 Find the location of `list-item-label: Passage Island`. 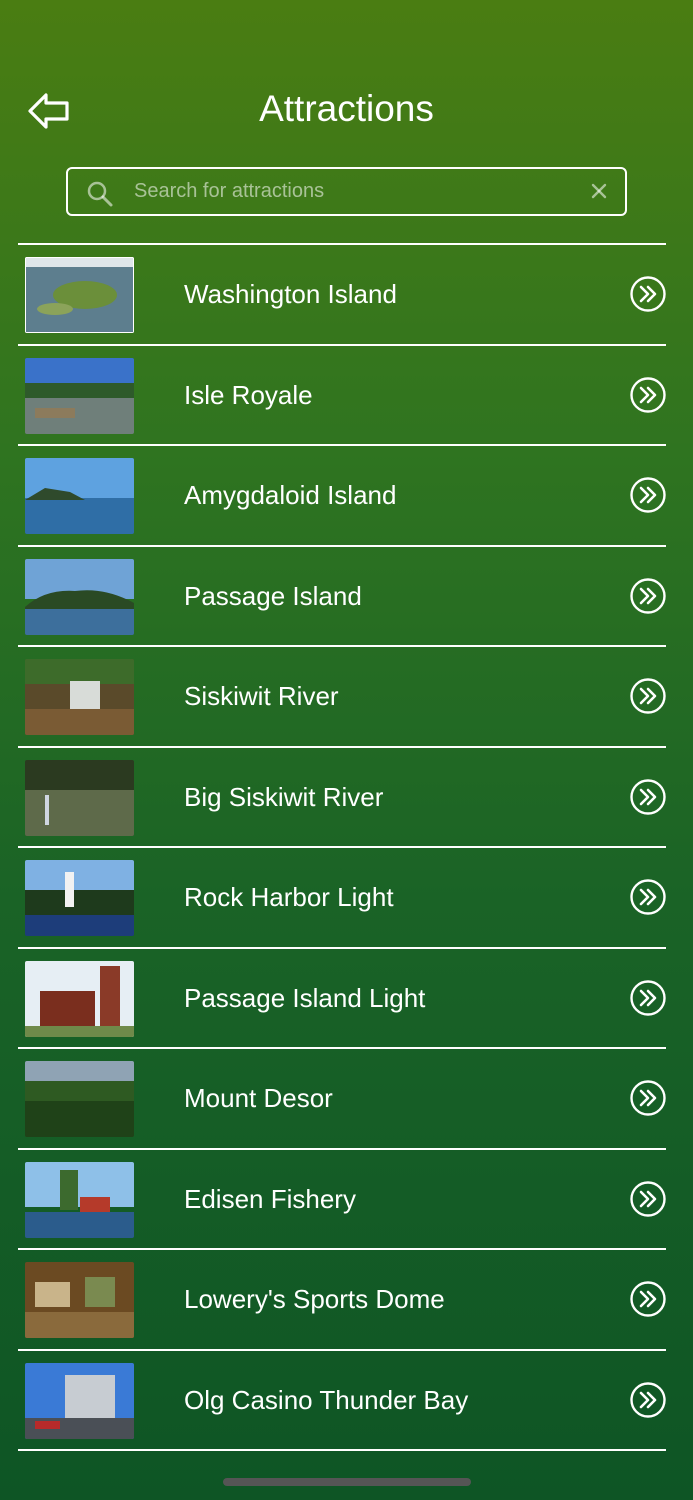

list-item-label: Passage Island is located at coordinates (273, 595).